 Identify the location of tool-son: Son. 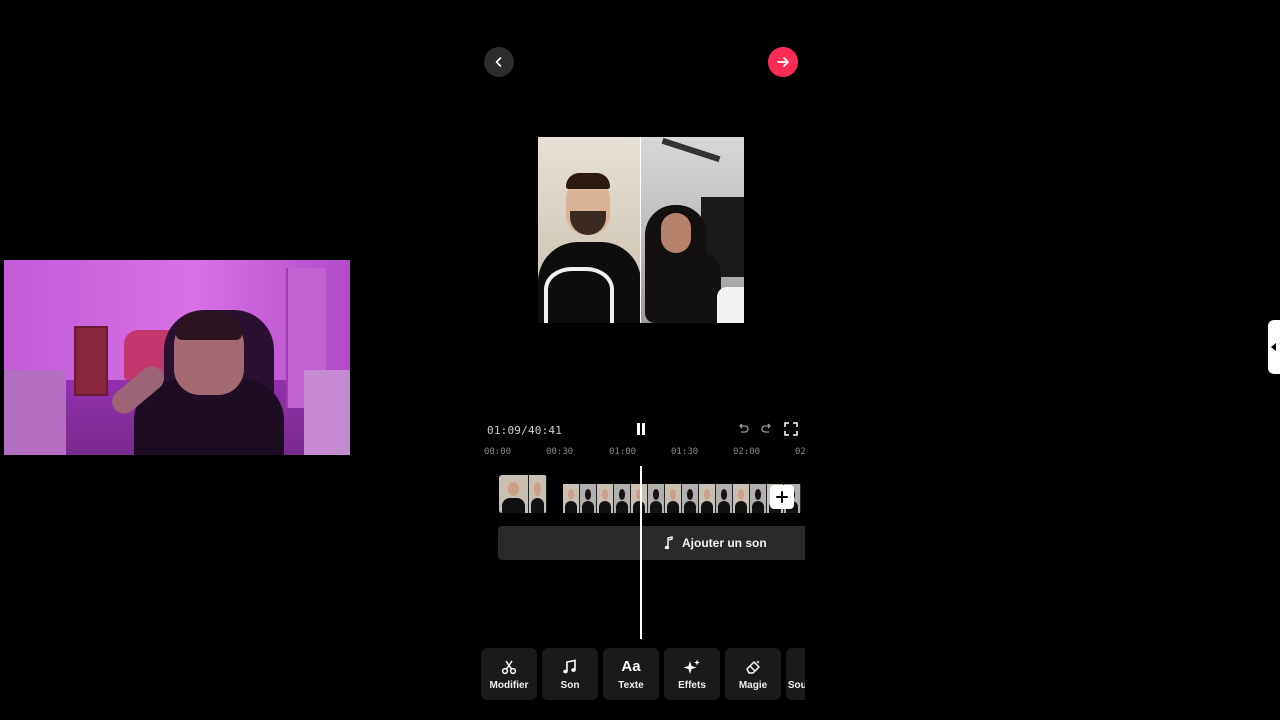
(570, 674).